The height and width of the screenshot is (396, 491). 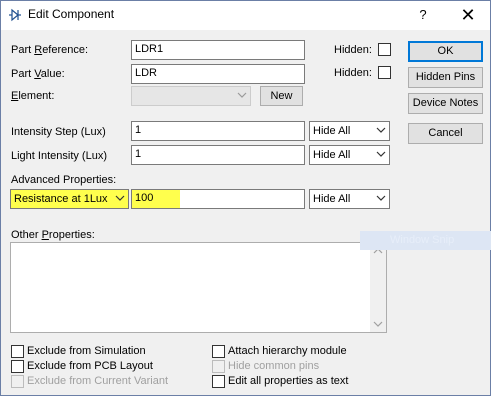 What do you see at coordinates (38, 74) in the screenshot?
I see `part-value-label: Part Value:` at bounding box center [38, 74].